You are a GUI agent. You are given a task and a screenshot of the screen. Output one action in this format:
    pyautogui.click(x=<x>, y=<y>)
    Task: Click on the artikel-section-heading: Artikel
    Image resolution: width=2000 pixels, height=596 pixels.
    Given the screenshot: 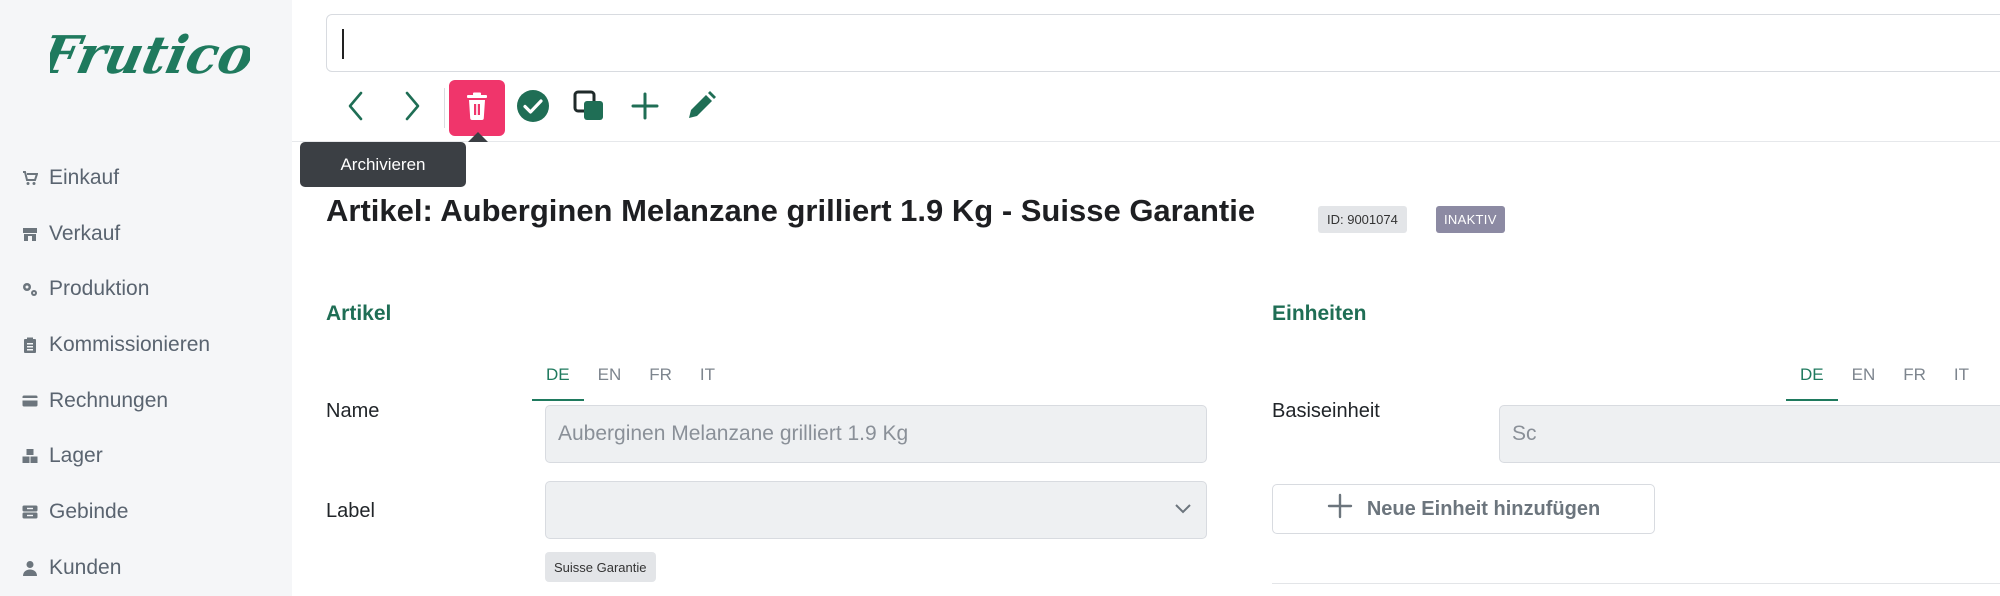 What is the action you would take?
    pyautogui.click(x=359, y=313)
    